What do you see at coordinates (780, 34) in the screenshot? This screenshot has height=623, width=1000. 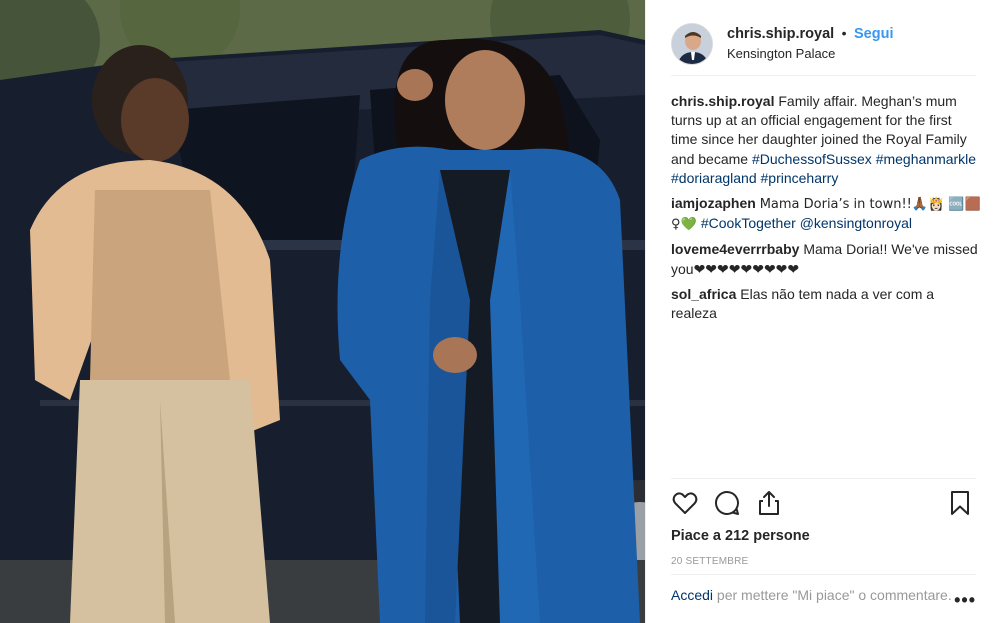 I see `username-link: chris.ship.royal` at bounding box center [780, 34].